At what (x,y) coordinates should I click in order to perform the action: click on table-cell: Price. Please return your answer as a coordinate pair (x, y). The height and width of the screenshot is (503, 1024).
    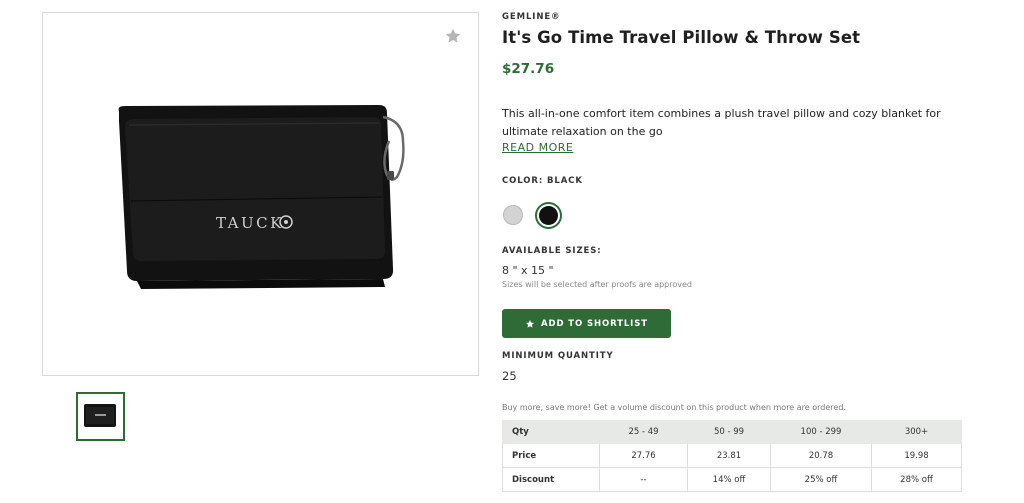
    Looking at the image, I should click on (551, 455).